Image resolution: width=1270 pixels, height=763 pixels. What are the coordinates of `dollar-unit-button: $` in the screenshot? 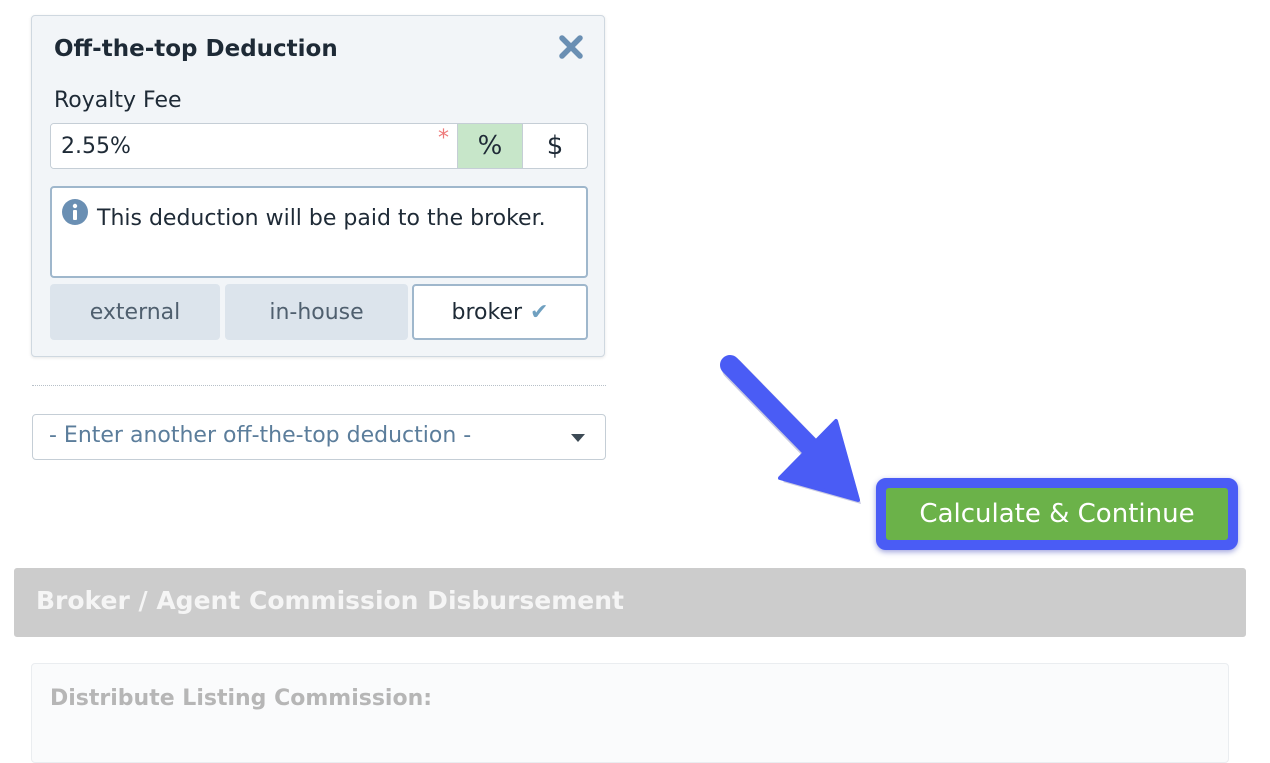 It's located at (554, 146).